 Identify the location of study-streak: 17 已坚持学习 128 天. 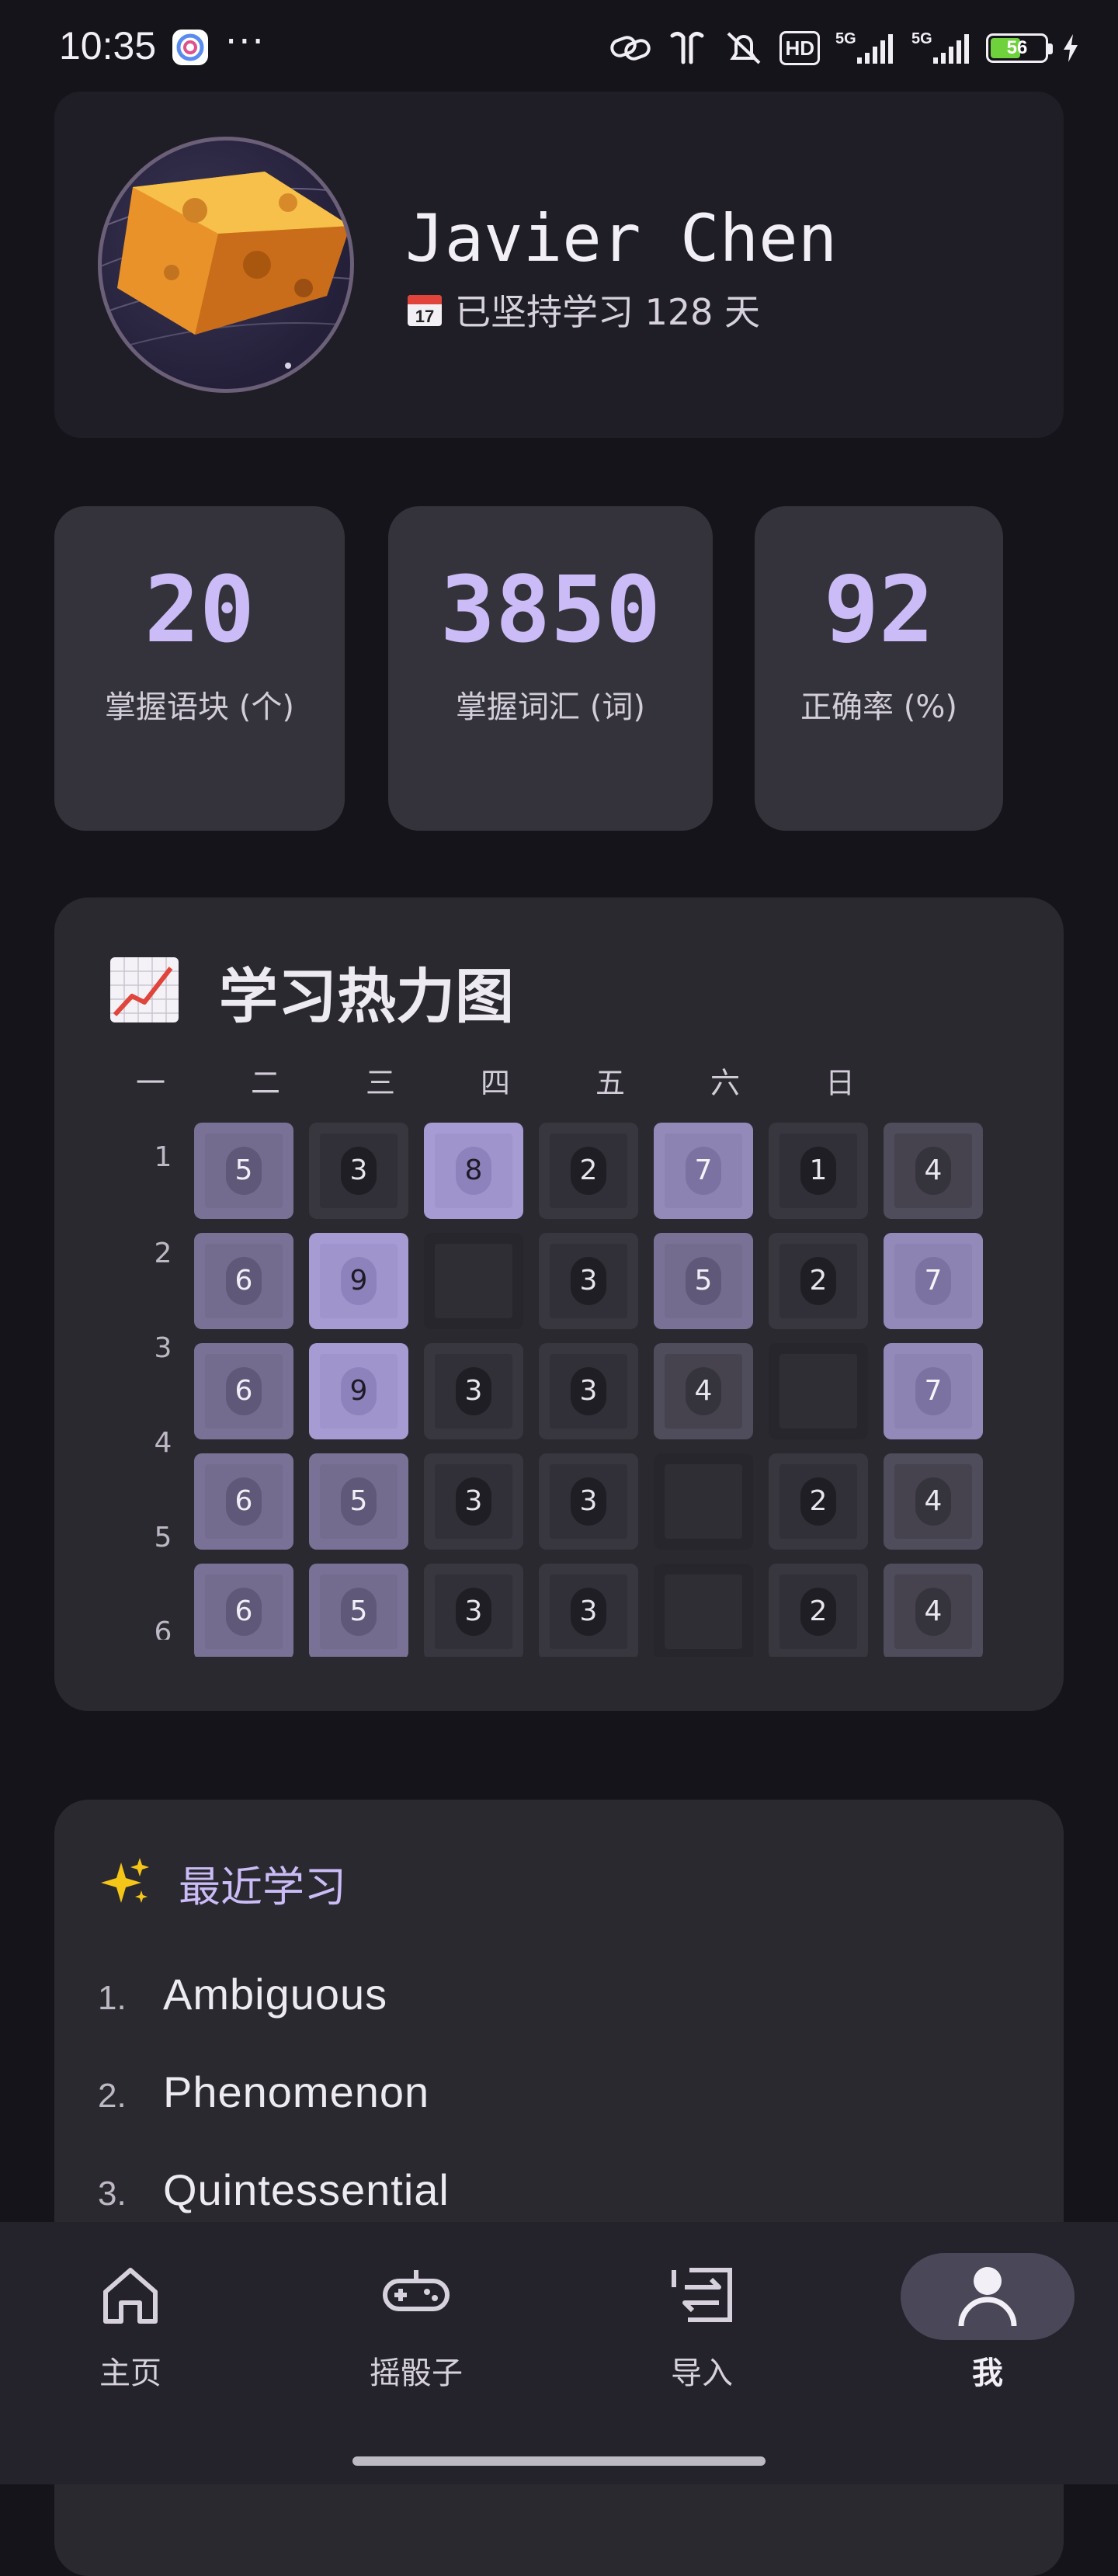
(582, 309).